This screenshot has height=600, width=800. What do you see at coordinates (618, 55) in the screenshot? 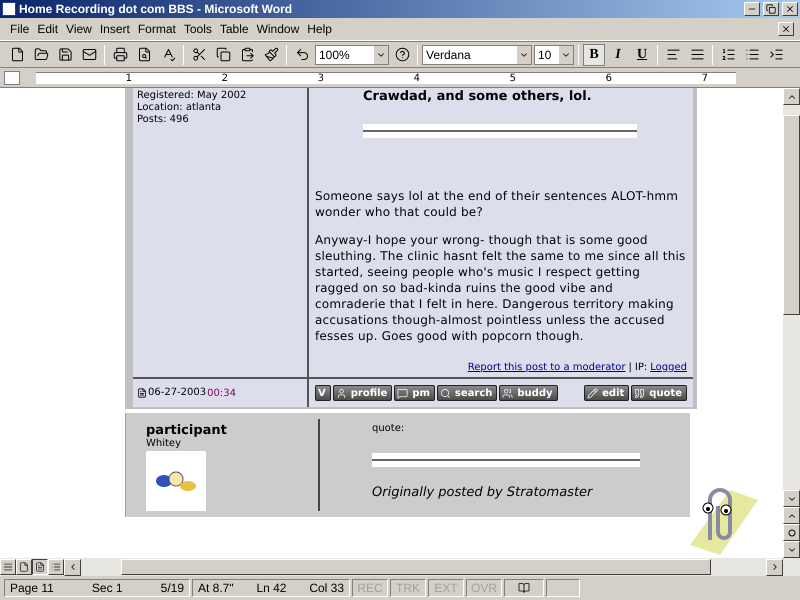
I see `italic-button: I` at bounding box center [618, 55].